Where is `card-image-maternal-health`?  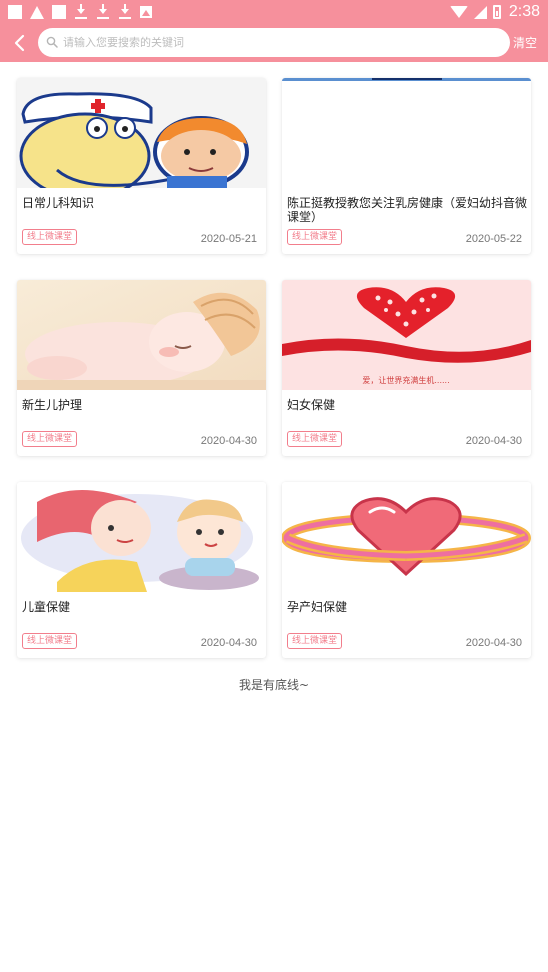
card-image-maternal-health is located at coordinates (406, 537).